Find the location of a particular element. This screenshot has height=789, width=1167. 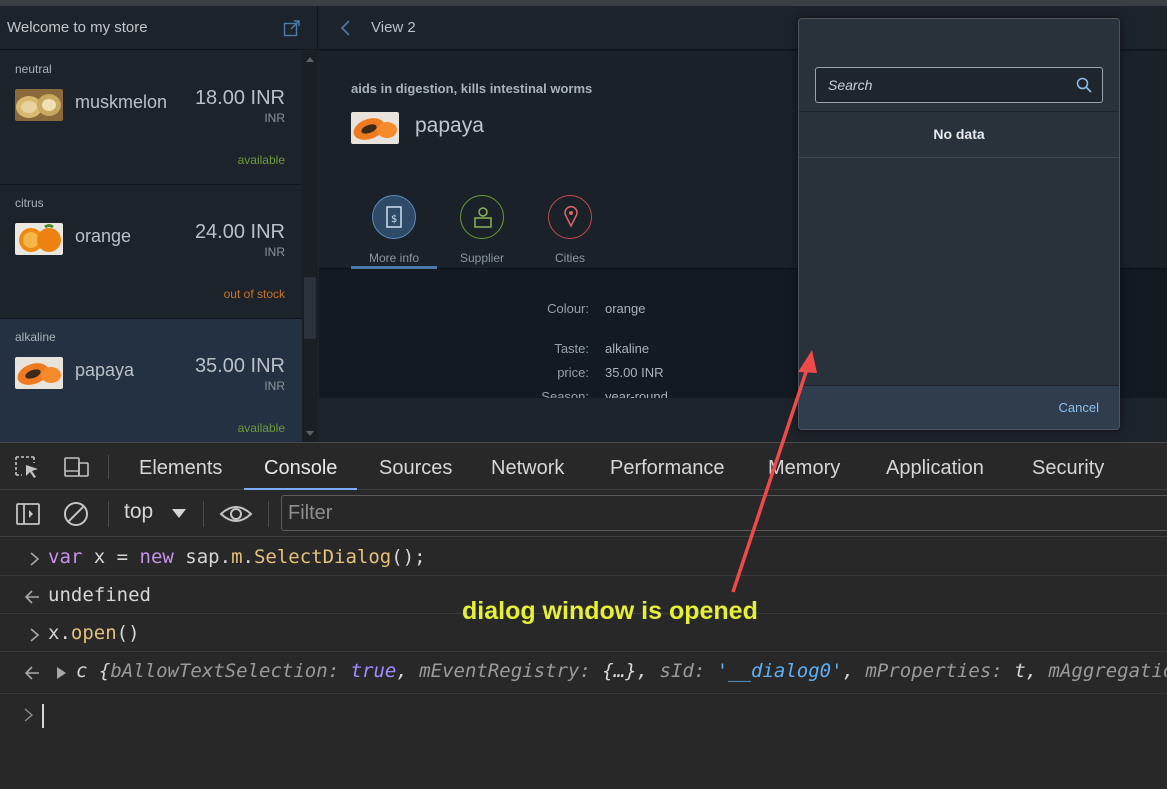

tab-memory: Memory is located at coordinates (804, 466).